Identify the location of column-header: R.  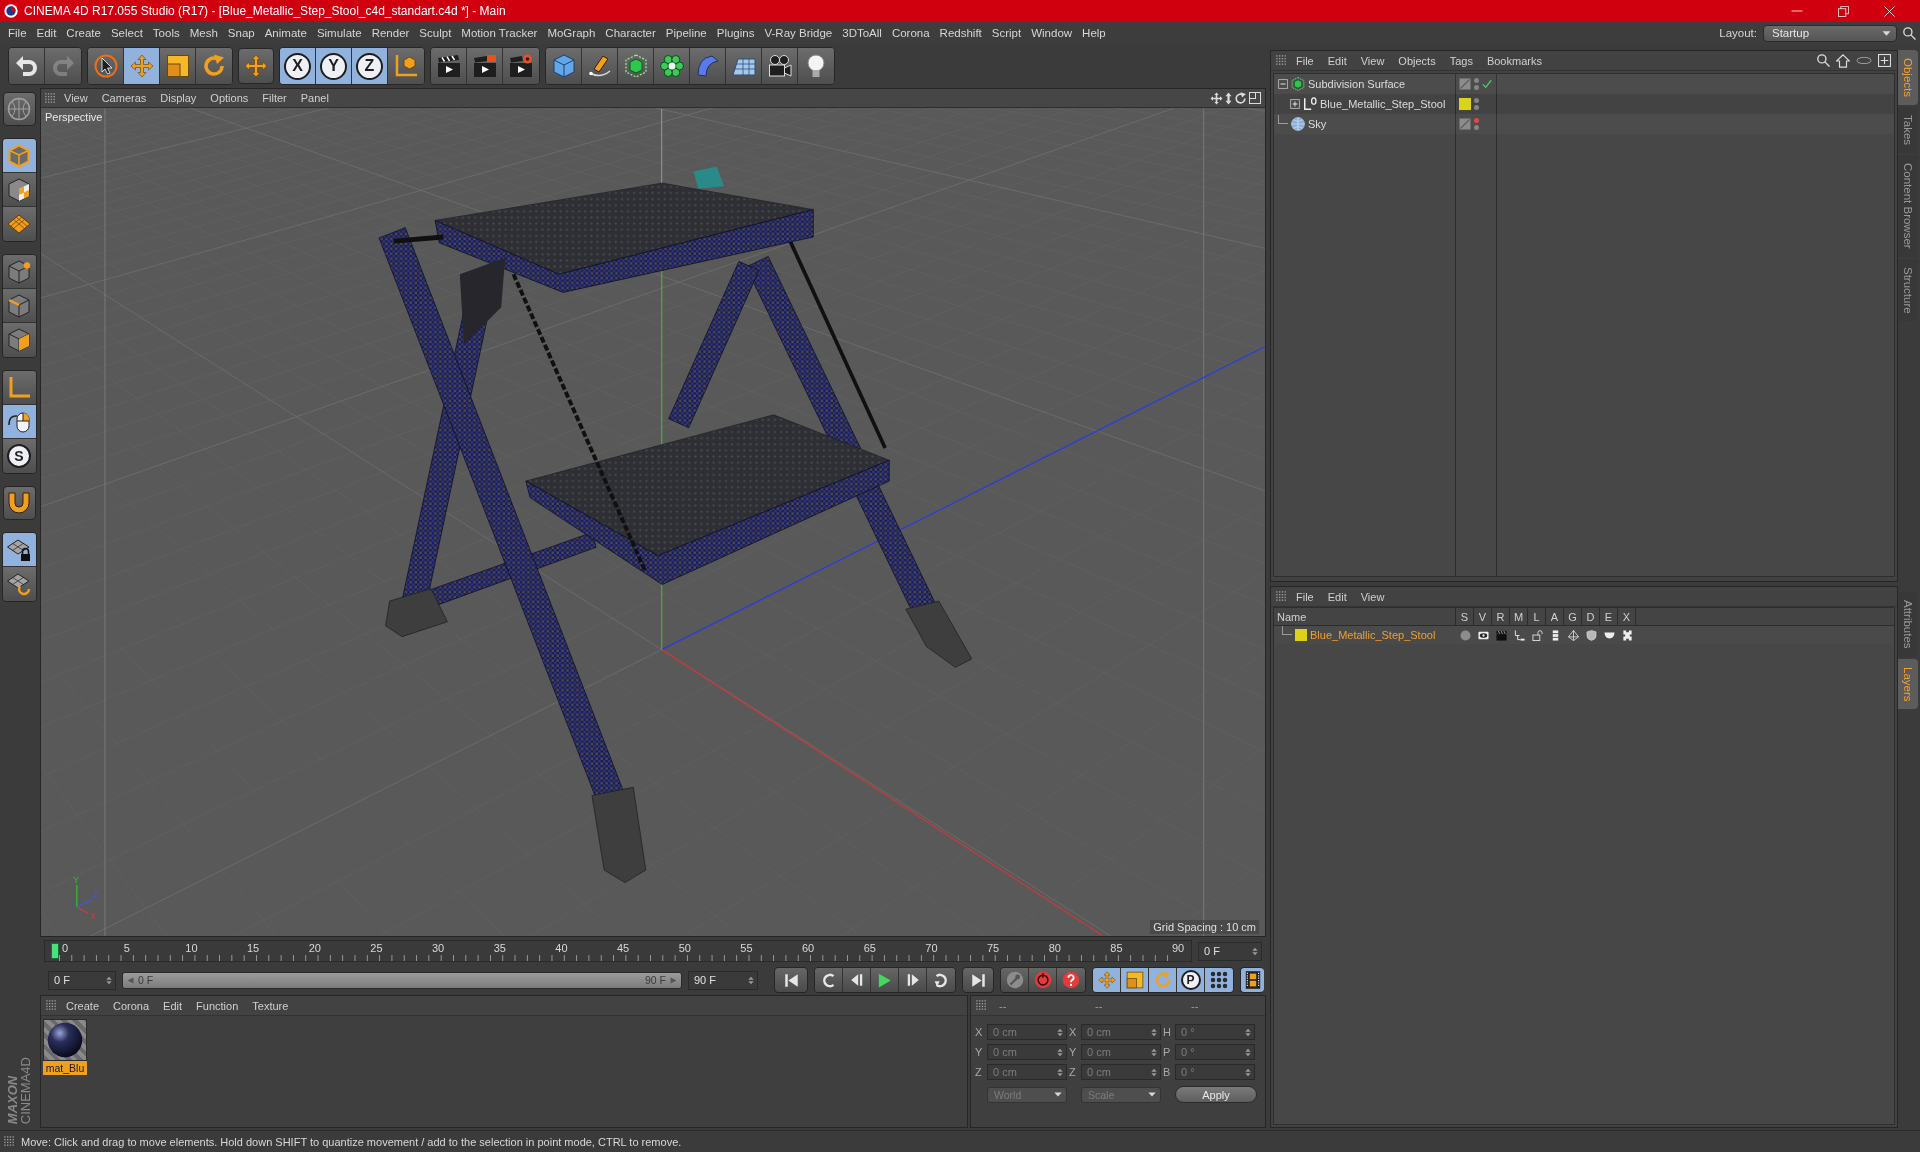
(1501, 616).